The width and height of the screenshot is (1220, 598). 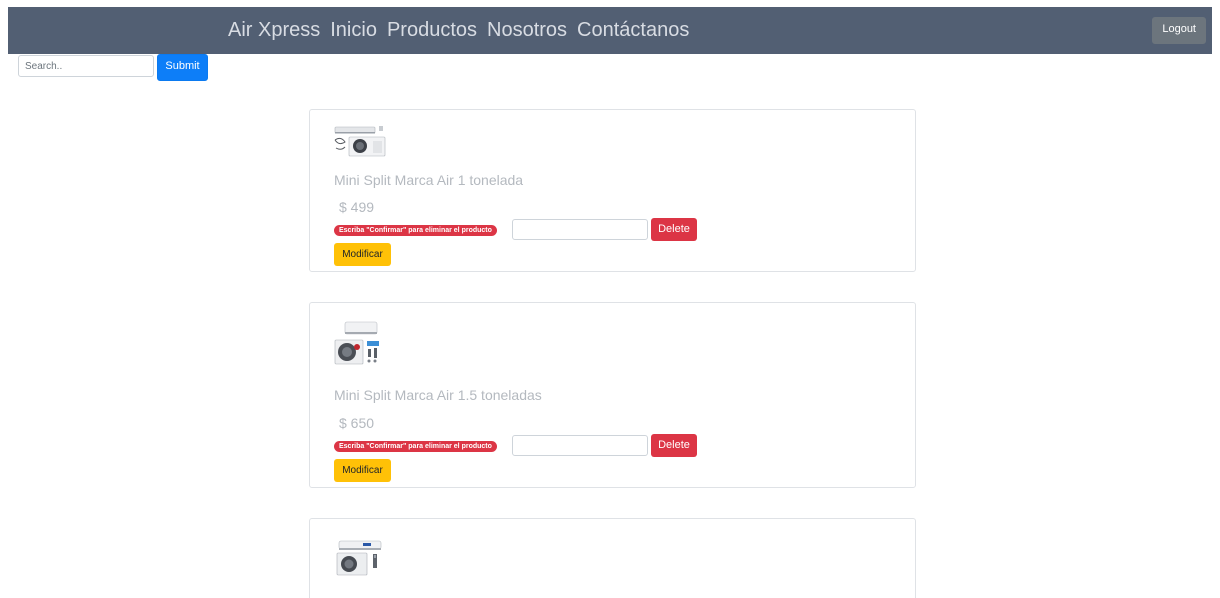 What do you see at coordinates (353, 30) in the screenshot?
I see `nav-link-inicio: Inicio` at bounding box center [353, 30].